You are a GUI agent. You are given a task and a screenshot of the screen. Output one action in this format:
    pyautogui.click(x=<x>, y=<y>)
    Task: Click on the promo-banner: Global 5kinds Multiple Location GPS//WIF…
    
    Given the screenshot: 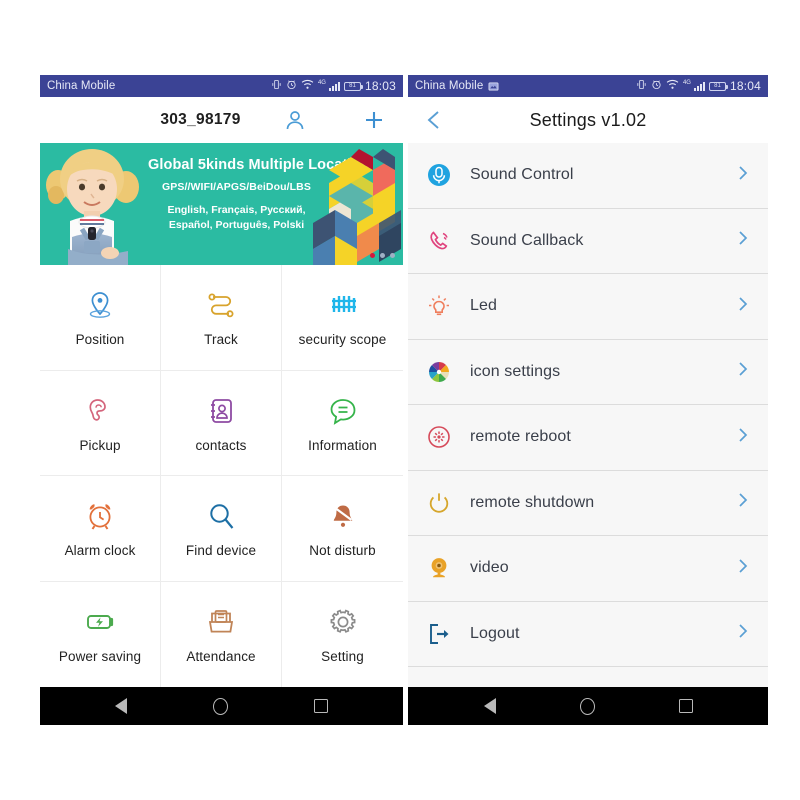 What is the action you would take?
    pyautogui.click(x=221, y=204)
    